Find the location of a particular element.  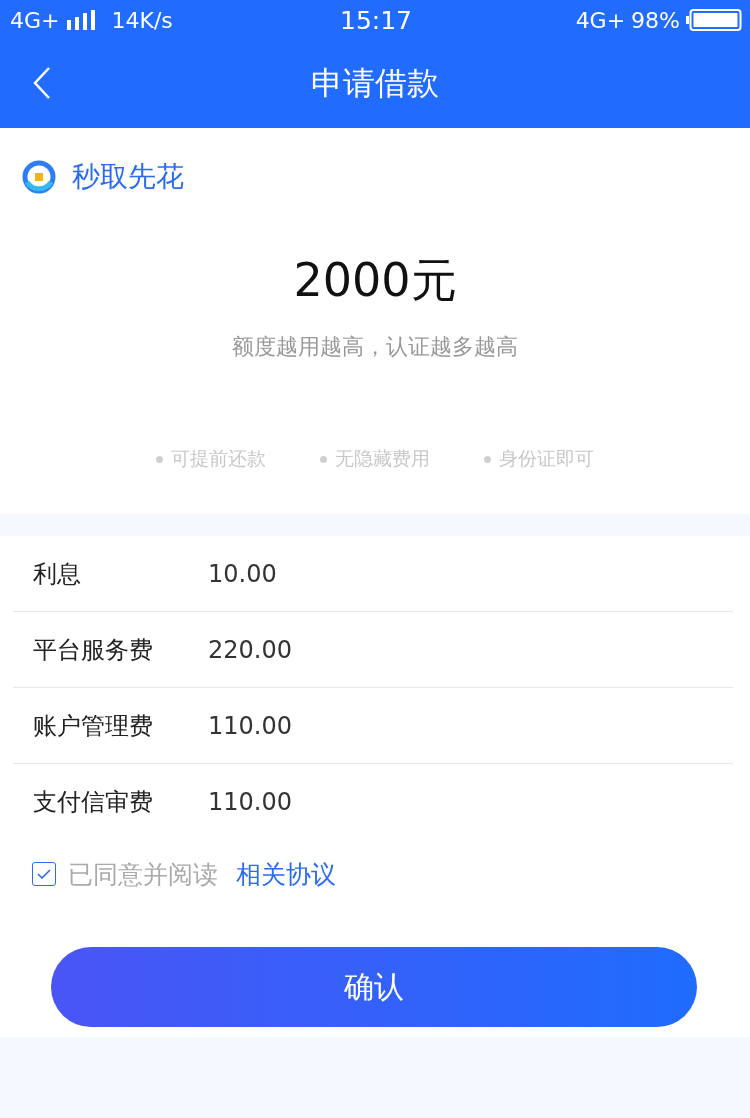

battery-icon is located at coordinates (714, 20).